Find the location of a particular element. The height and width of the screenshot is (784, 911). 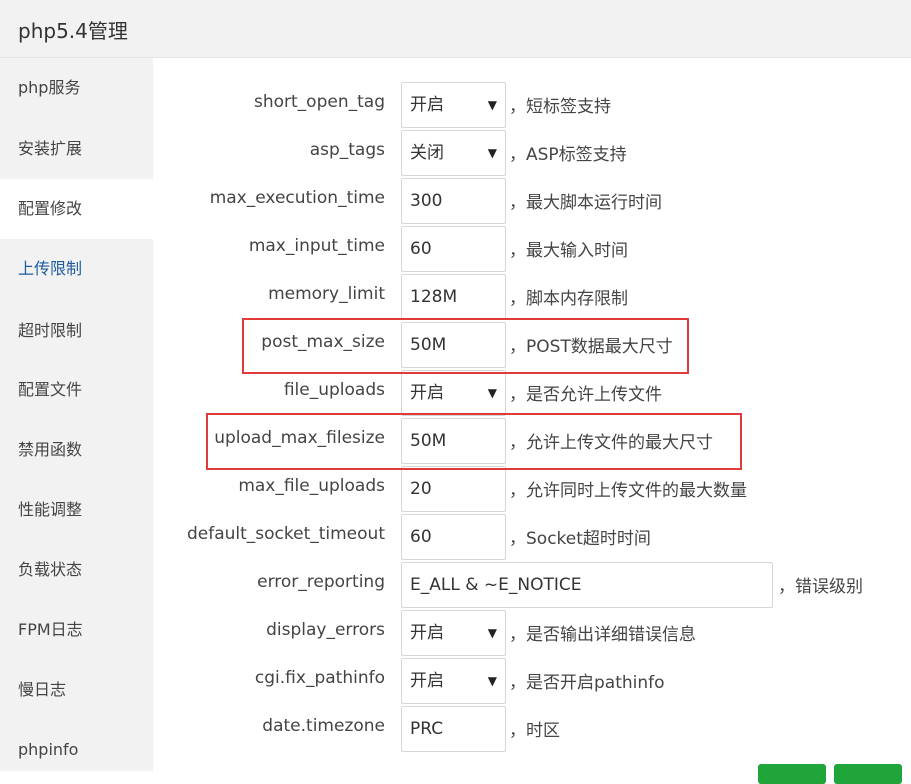

setting-description: ，是否开启pathinfo is located at coordinates (587, 683).